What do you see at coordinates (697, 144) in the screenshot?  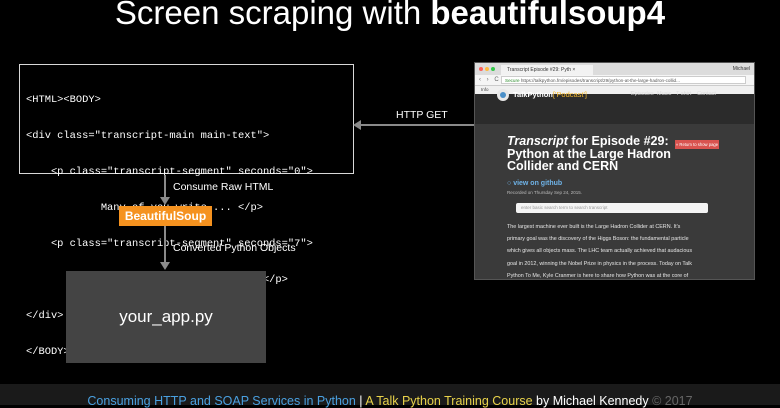 I see `return-to-show-button: « Return to show page` at bounding box center [697, 144].